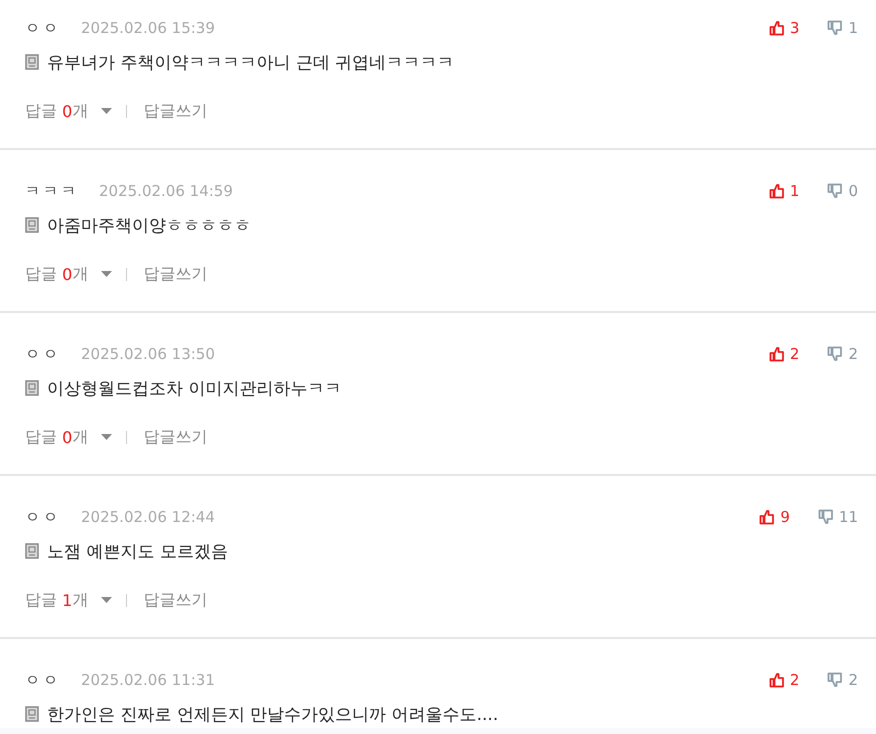  What do you see at coordinates (52, 191) in the screenshot?
I see `comment-author: ㅋㅋㅋ` at bounding box center [52, 191].